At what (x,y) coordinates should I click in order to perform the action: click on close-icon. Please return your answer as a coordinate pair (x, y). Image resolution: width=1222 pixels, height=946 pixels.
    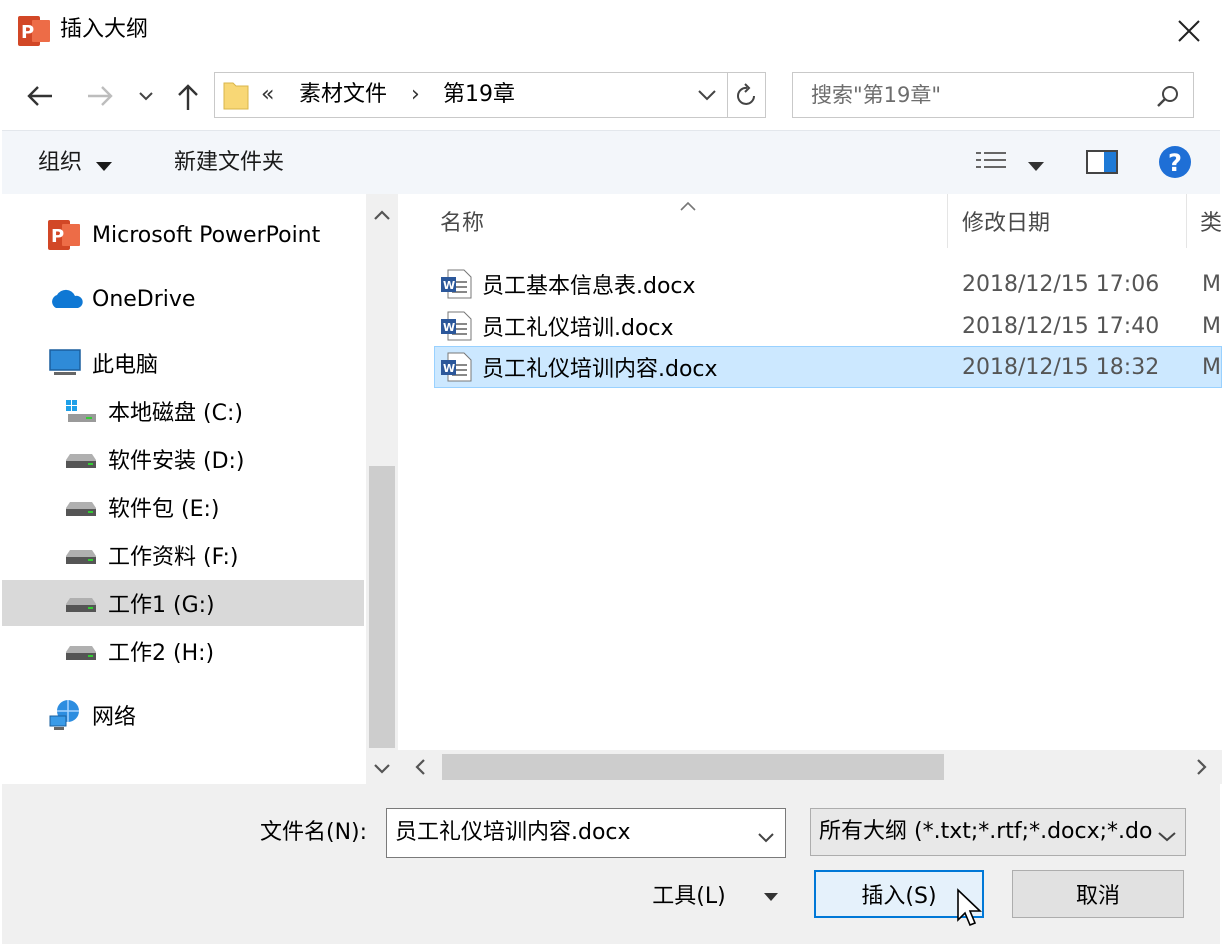
    Looking at the image, I should click on (1189, 31).